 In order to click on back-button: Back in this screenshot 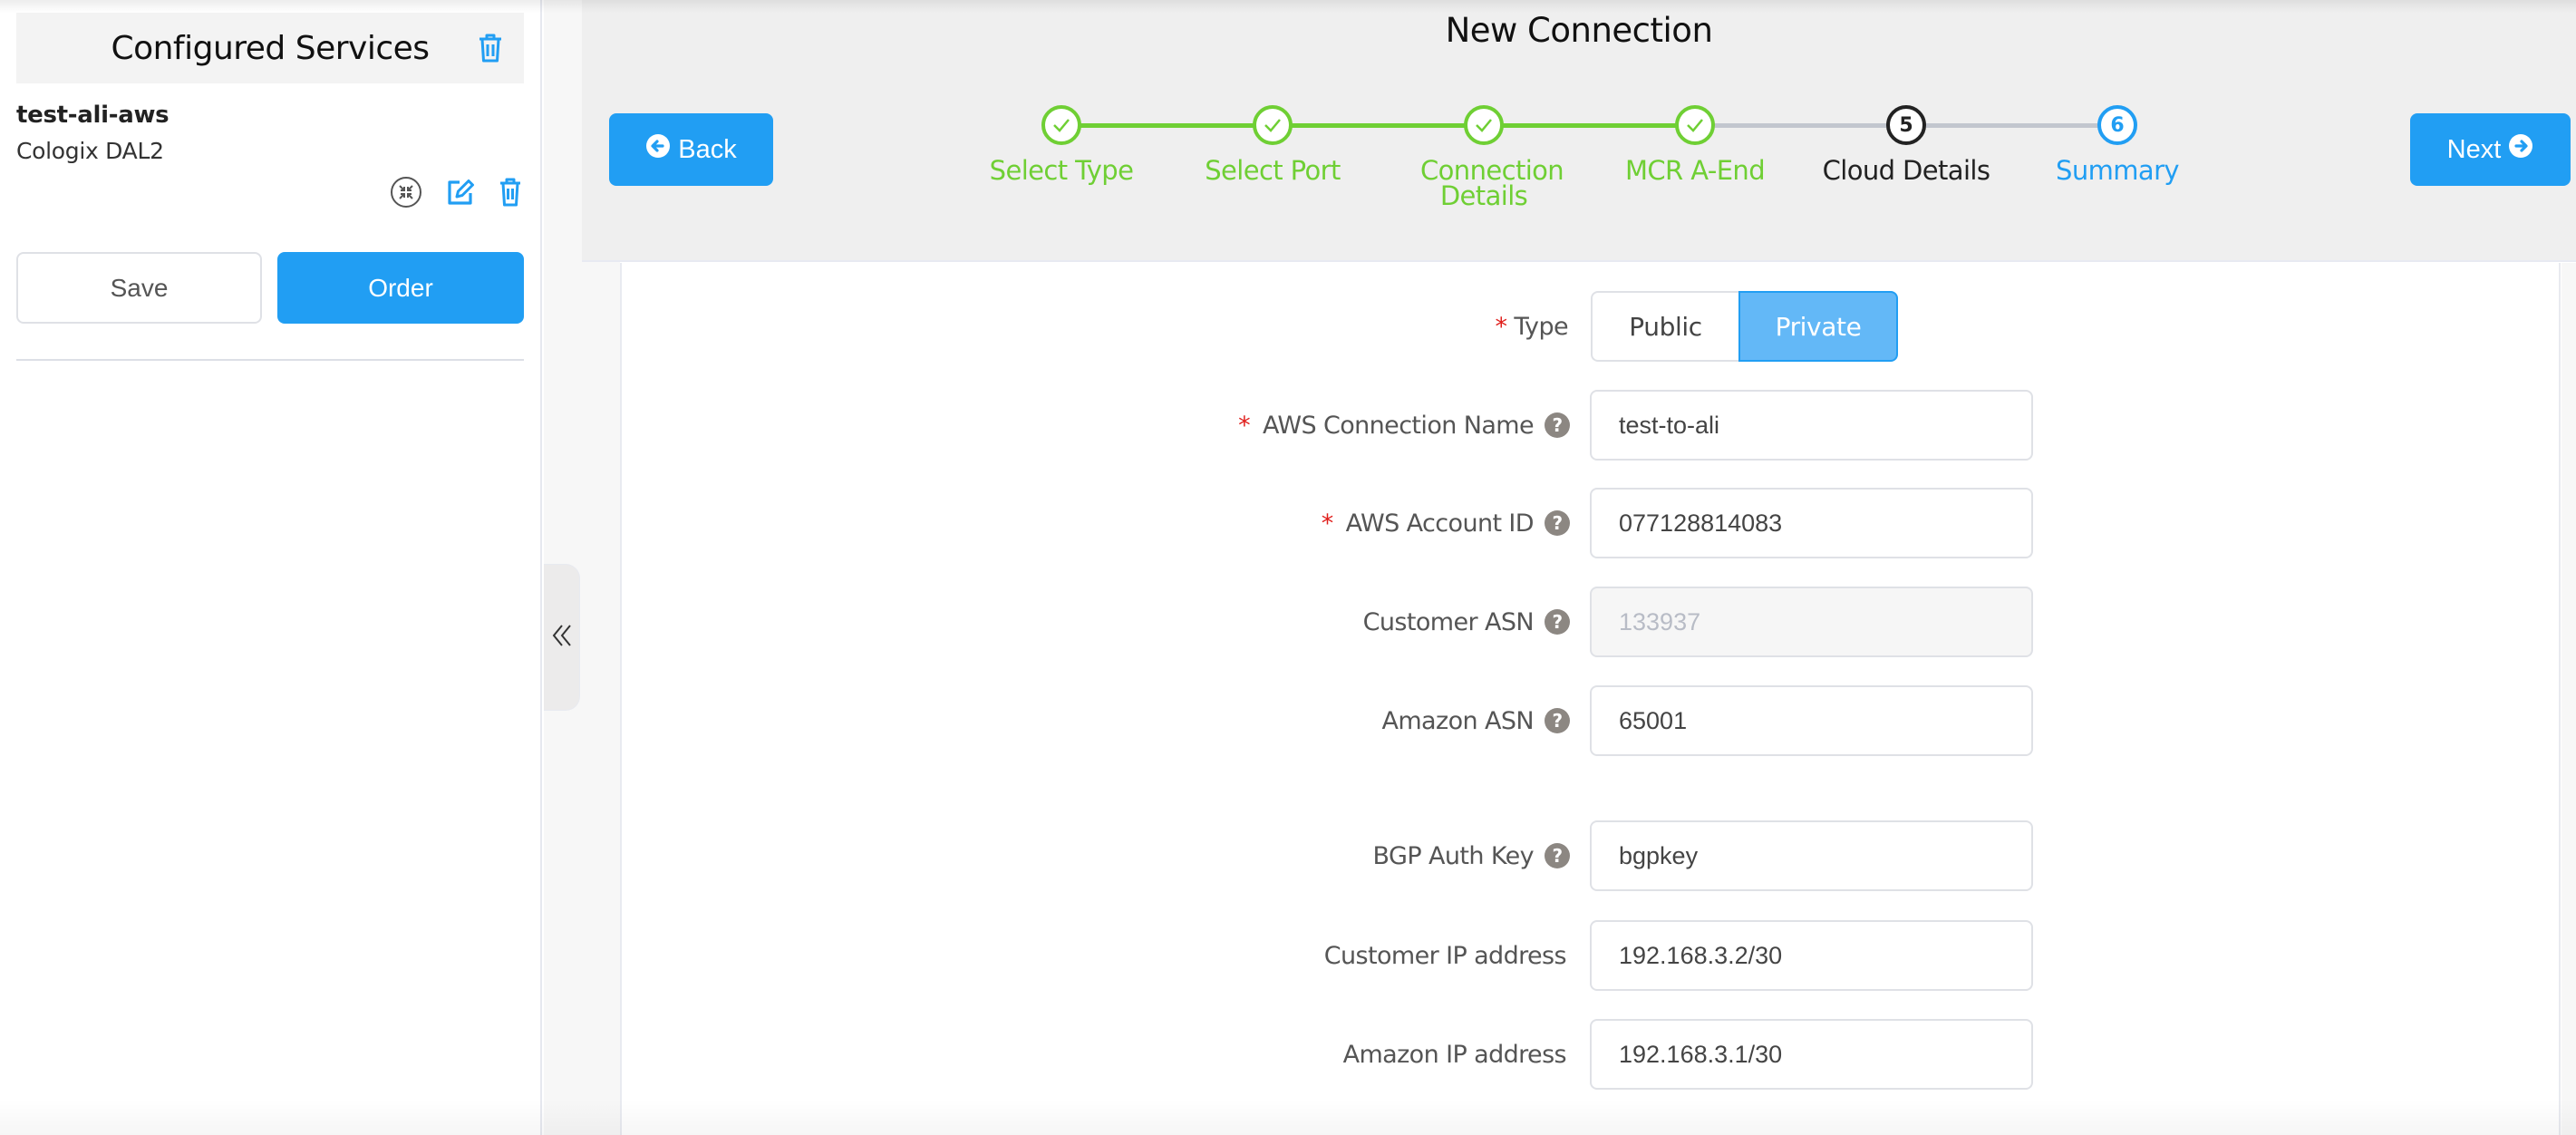, I will do `click(691, 150)`.